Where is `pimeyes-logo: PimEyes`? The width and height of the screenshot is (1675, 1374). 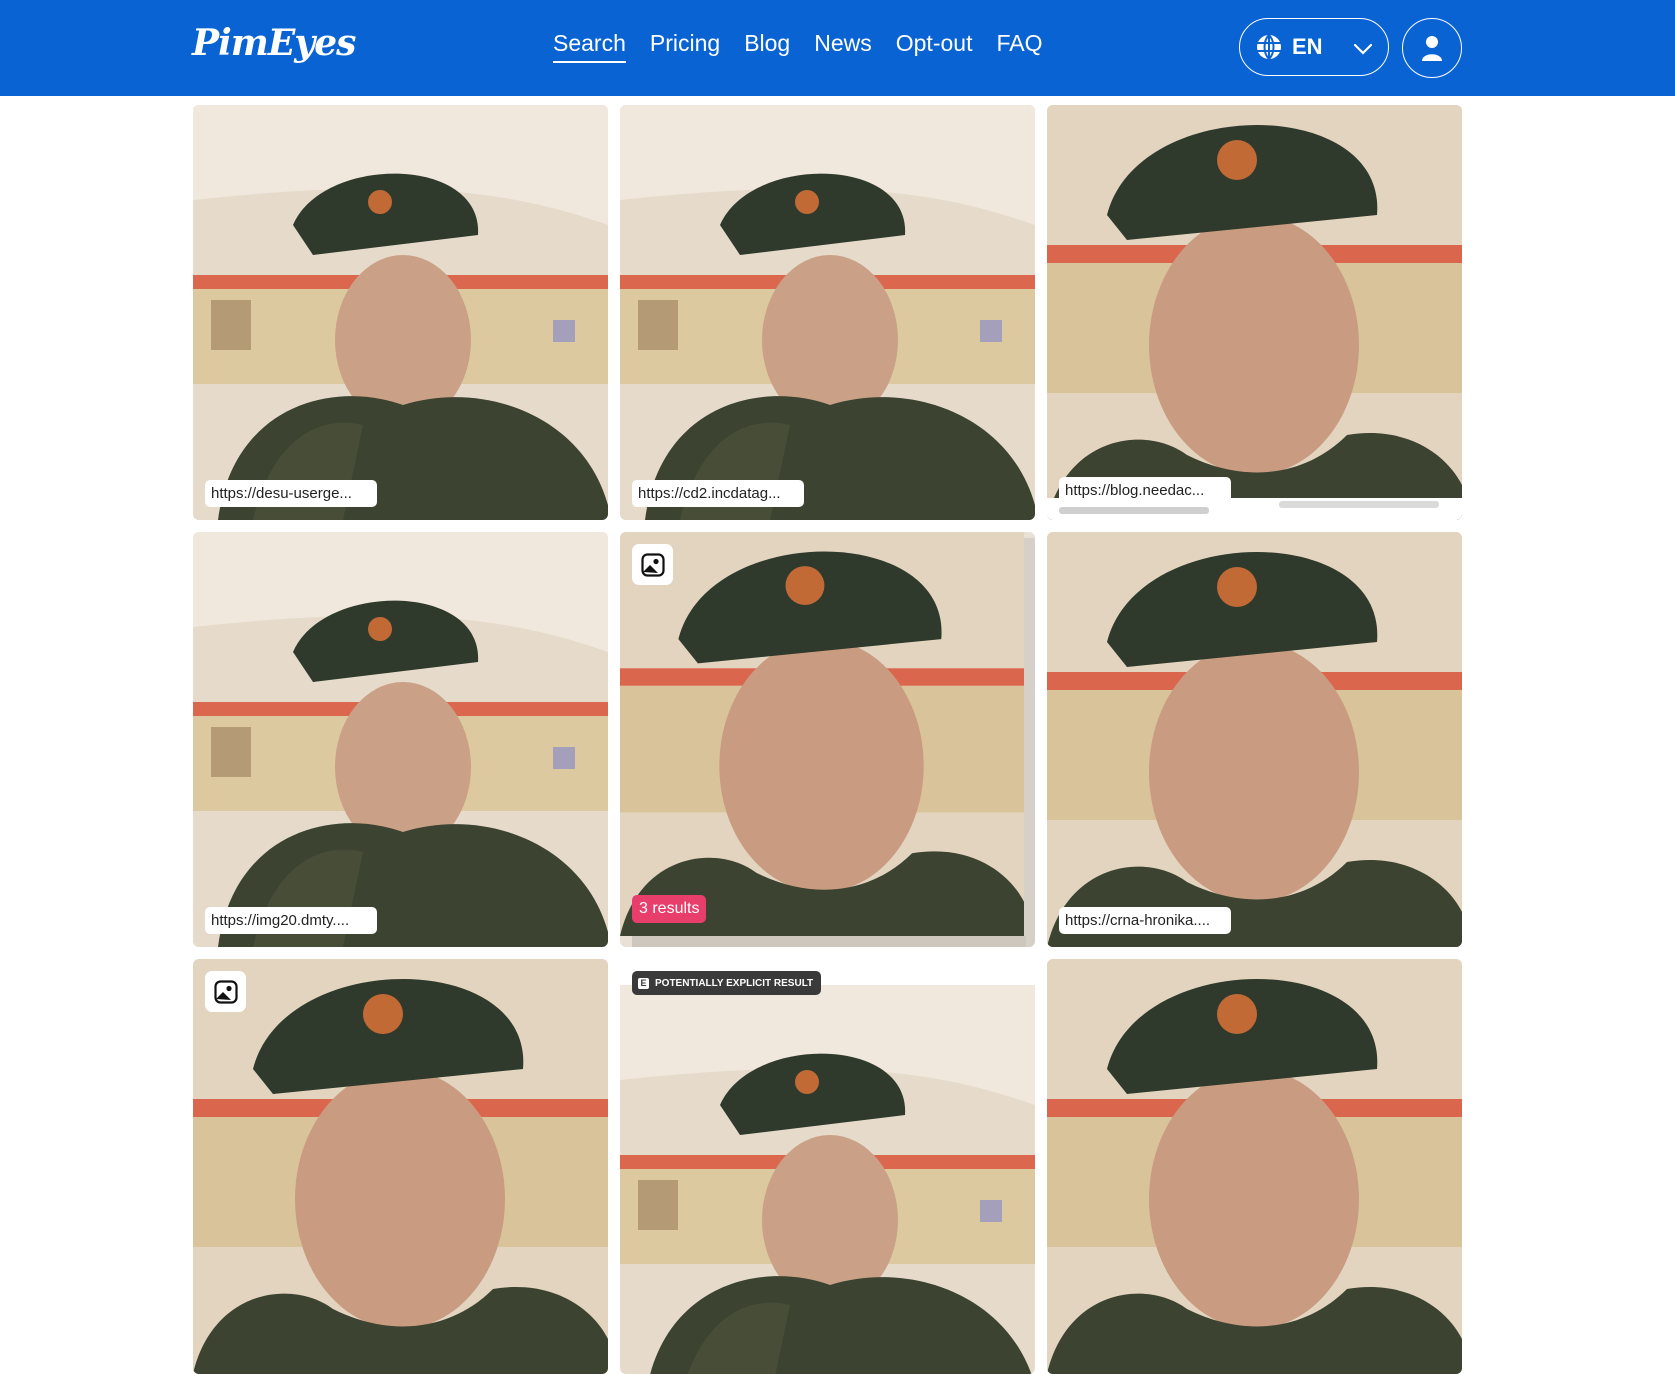
pimeyes-logo: PimEyes is located at coordinates (274, 43).